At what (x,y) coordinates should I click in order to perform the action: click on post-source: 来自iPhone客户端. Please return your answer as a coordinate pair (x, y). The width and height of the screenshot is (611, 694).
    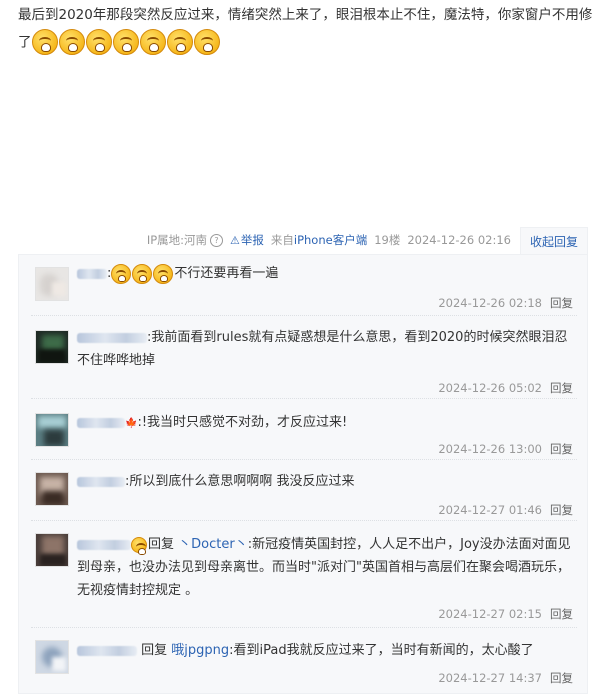
    Looking at the image, I should click on (319, 240).